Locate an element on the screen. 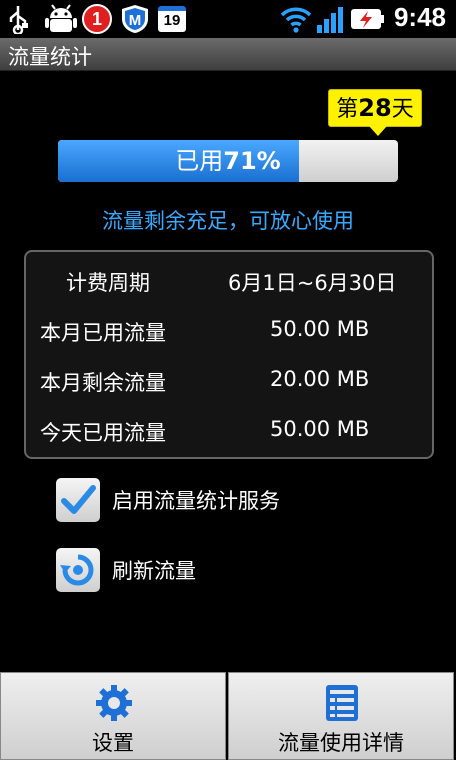 The width and height of the screenshot is (456, 760). usage-details-tab: 流量使用详情 is located at coordinates (341, 716).